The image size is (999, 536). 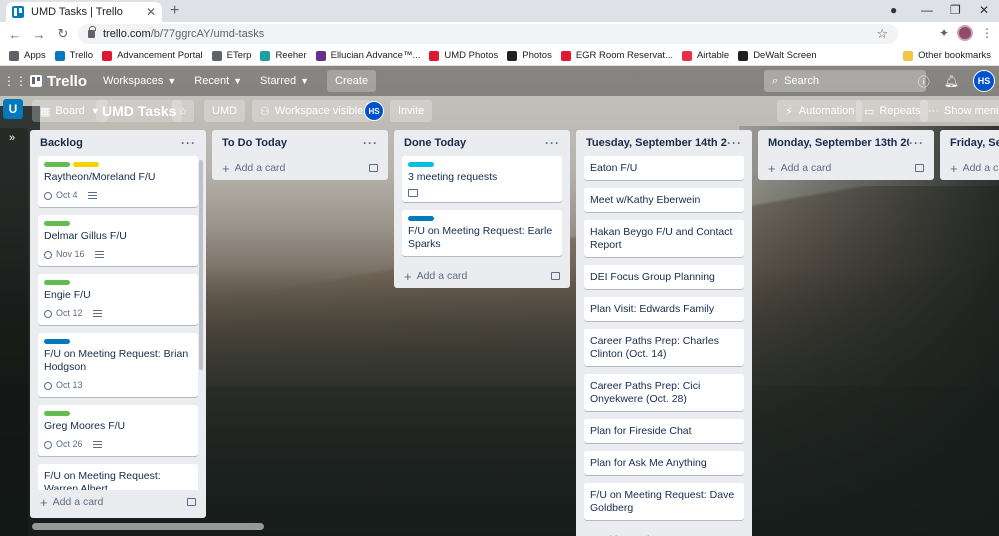 What do you see at coordinates (984, 81) in the screenshot?
I see `user-avatar: HS` at bounding box center [984, 81].